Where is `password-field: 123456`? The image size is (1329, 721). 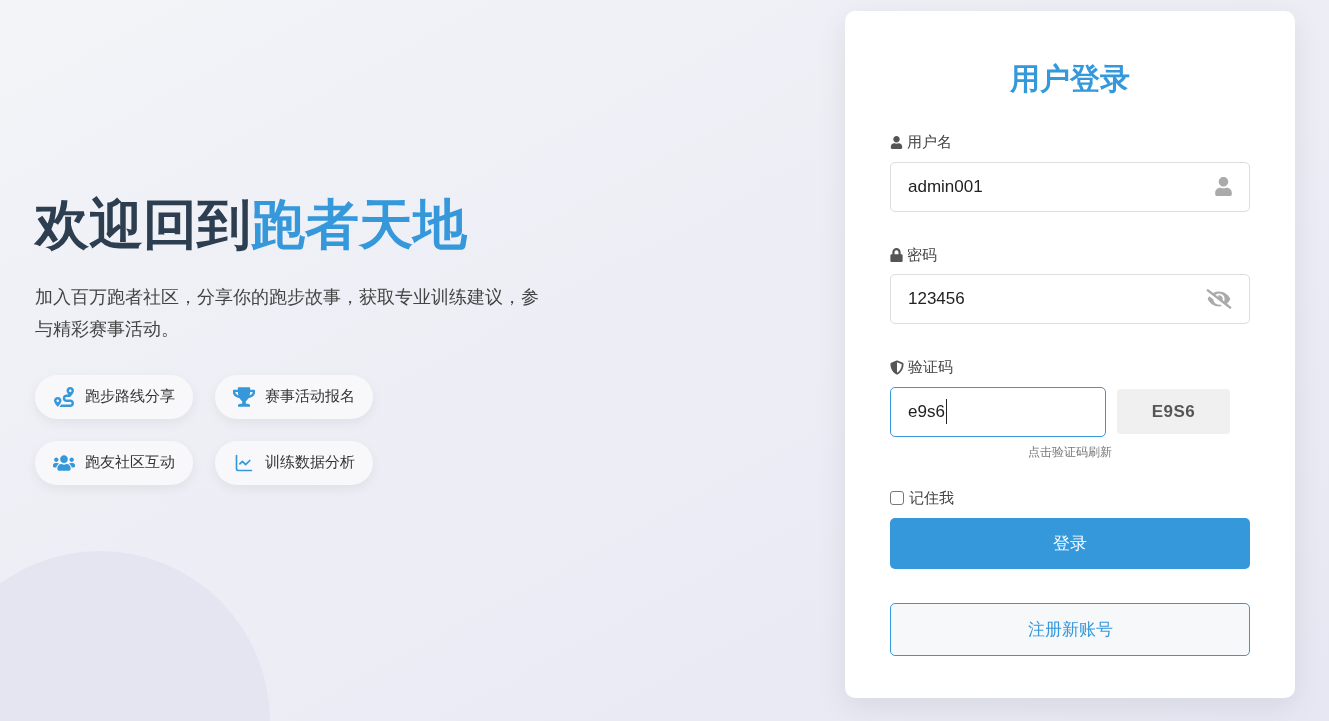 password-field: 123456 is located at coordinates (1070, 299).